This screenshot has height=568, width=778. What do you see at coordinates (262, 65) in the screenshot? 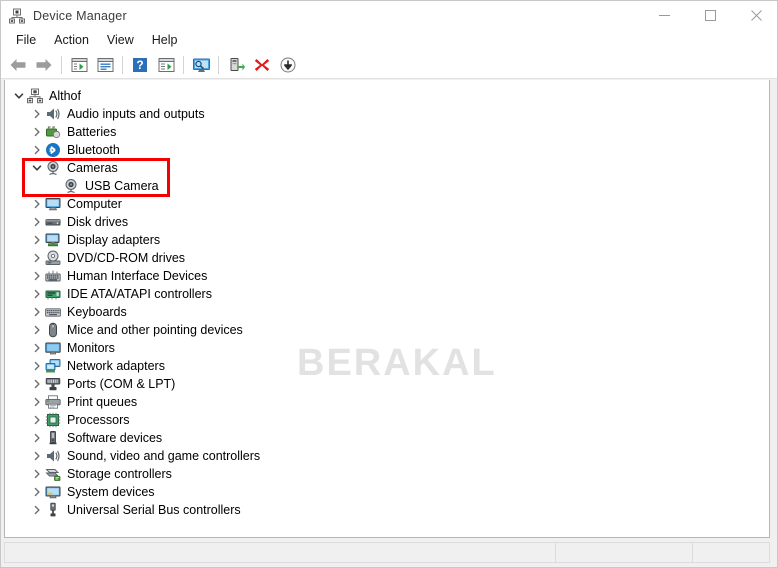
I see `uninstall-device-button` at bounding box center [262, 65].